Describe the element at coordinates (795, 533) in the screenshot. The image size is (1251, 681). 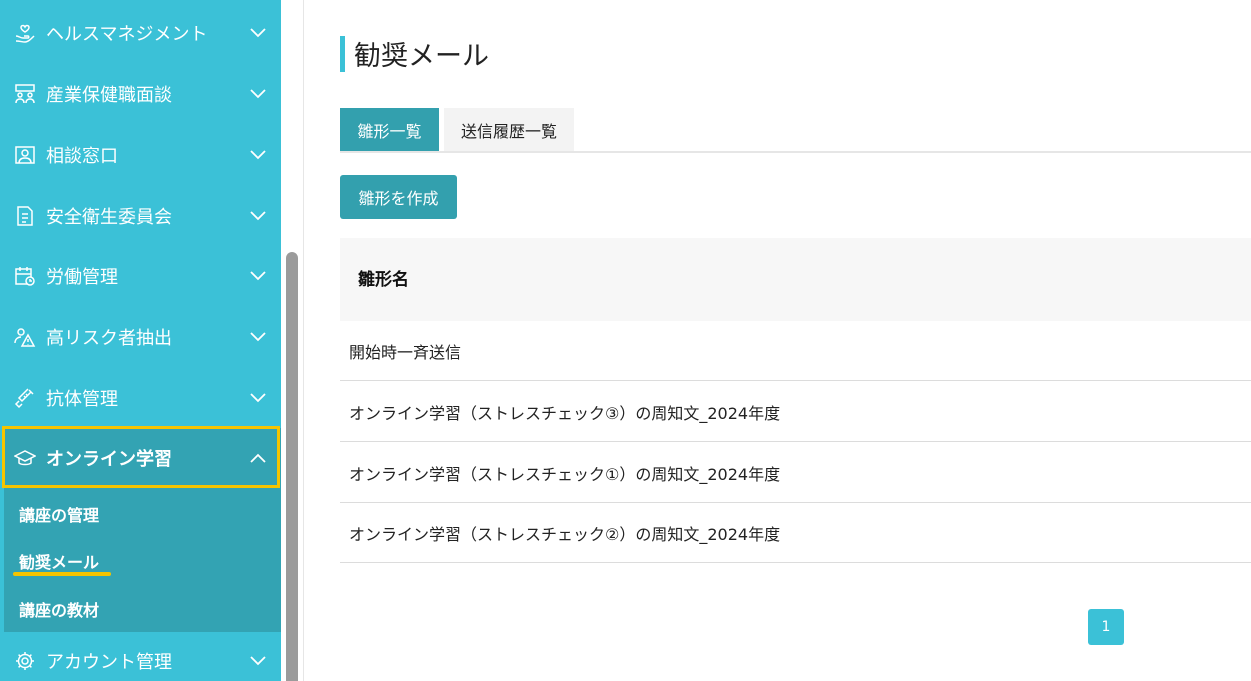
I see `table-row: オンライン学習（ストレスチェック②）の周知文_2024年度` at that location.